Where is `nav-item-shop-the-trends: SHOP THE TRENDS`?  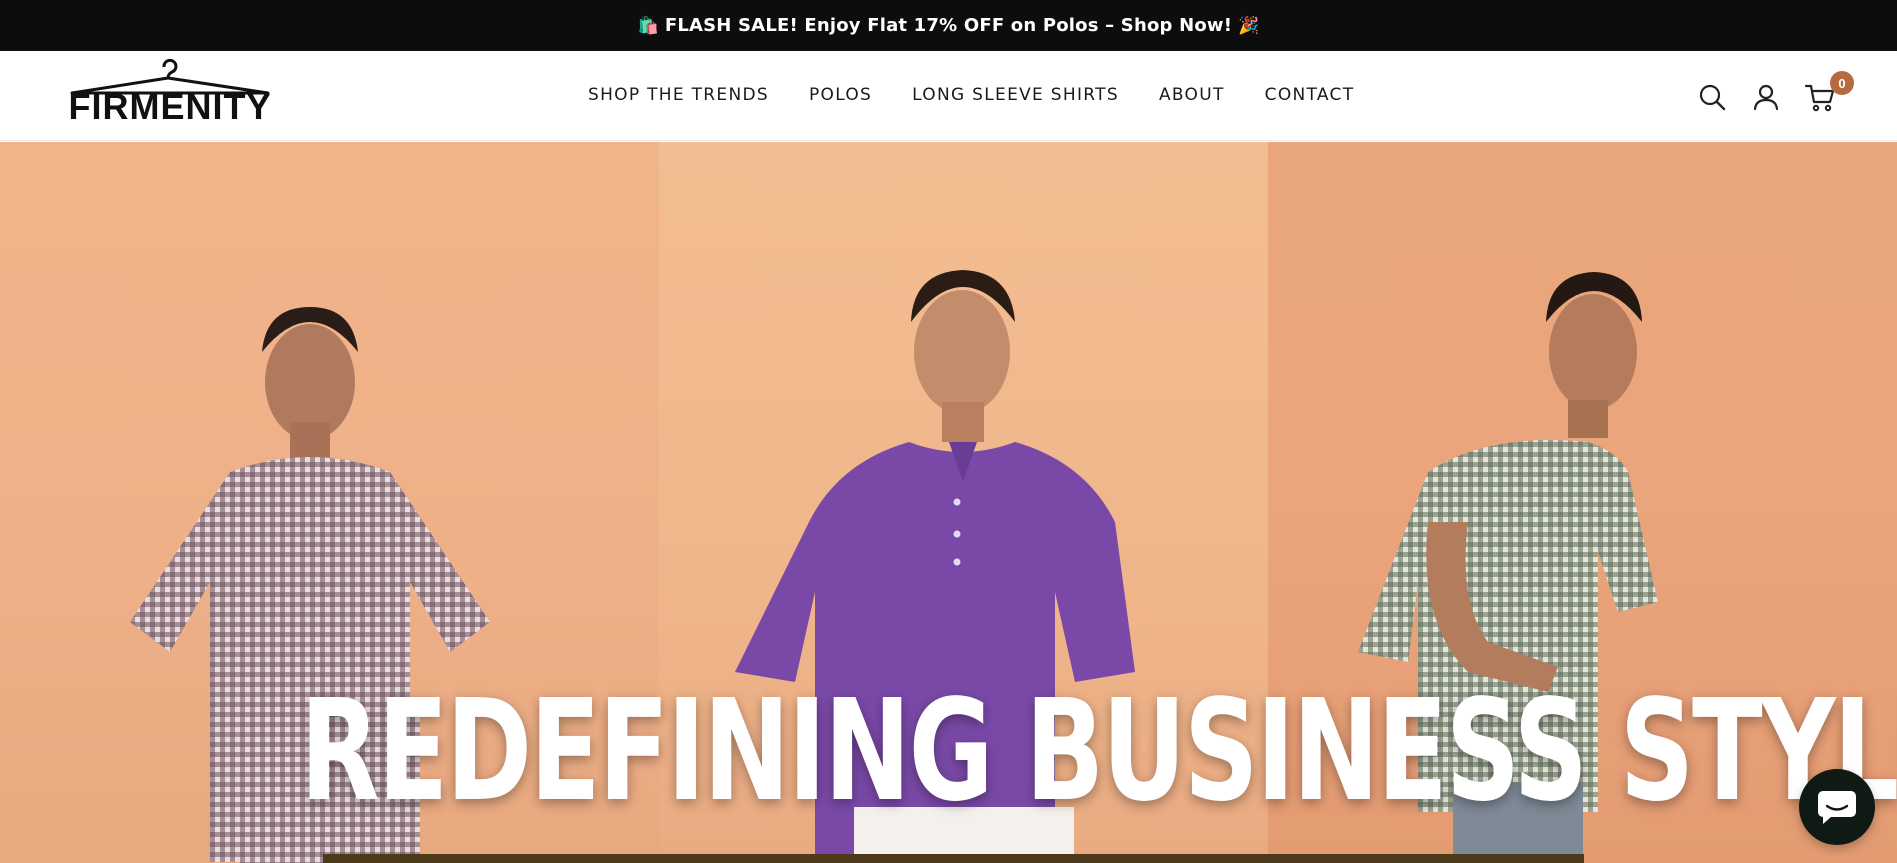
nav-item-shop-the-trends: SHOP THE TRENDS is located at coordinates (678, 95).